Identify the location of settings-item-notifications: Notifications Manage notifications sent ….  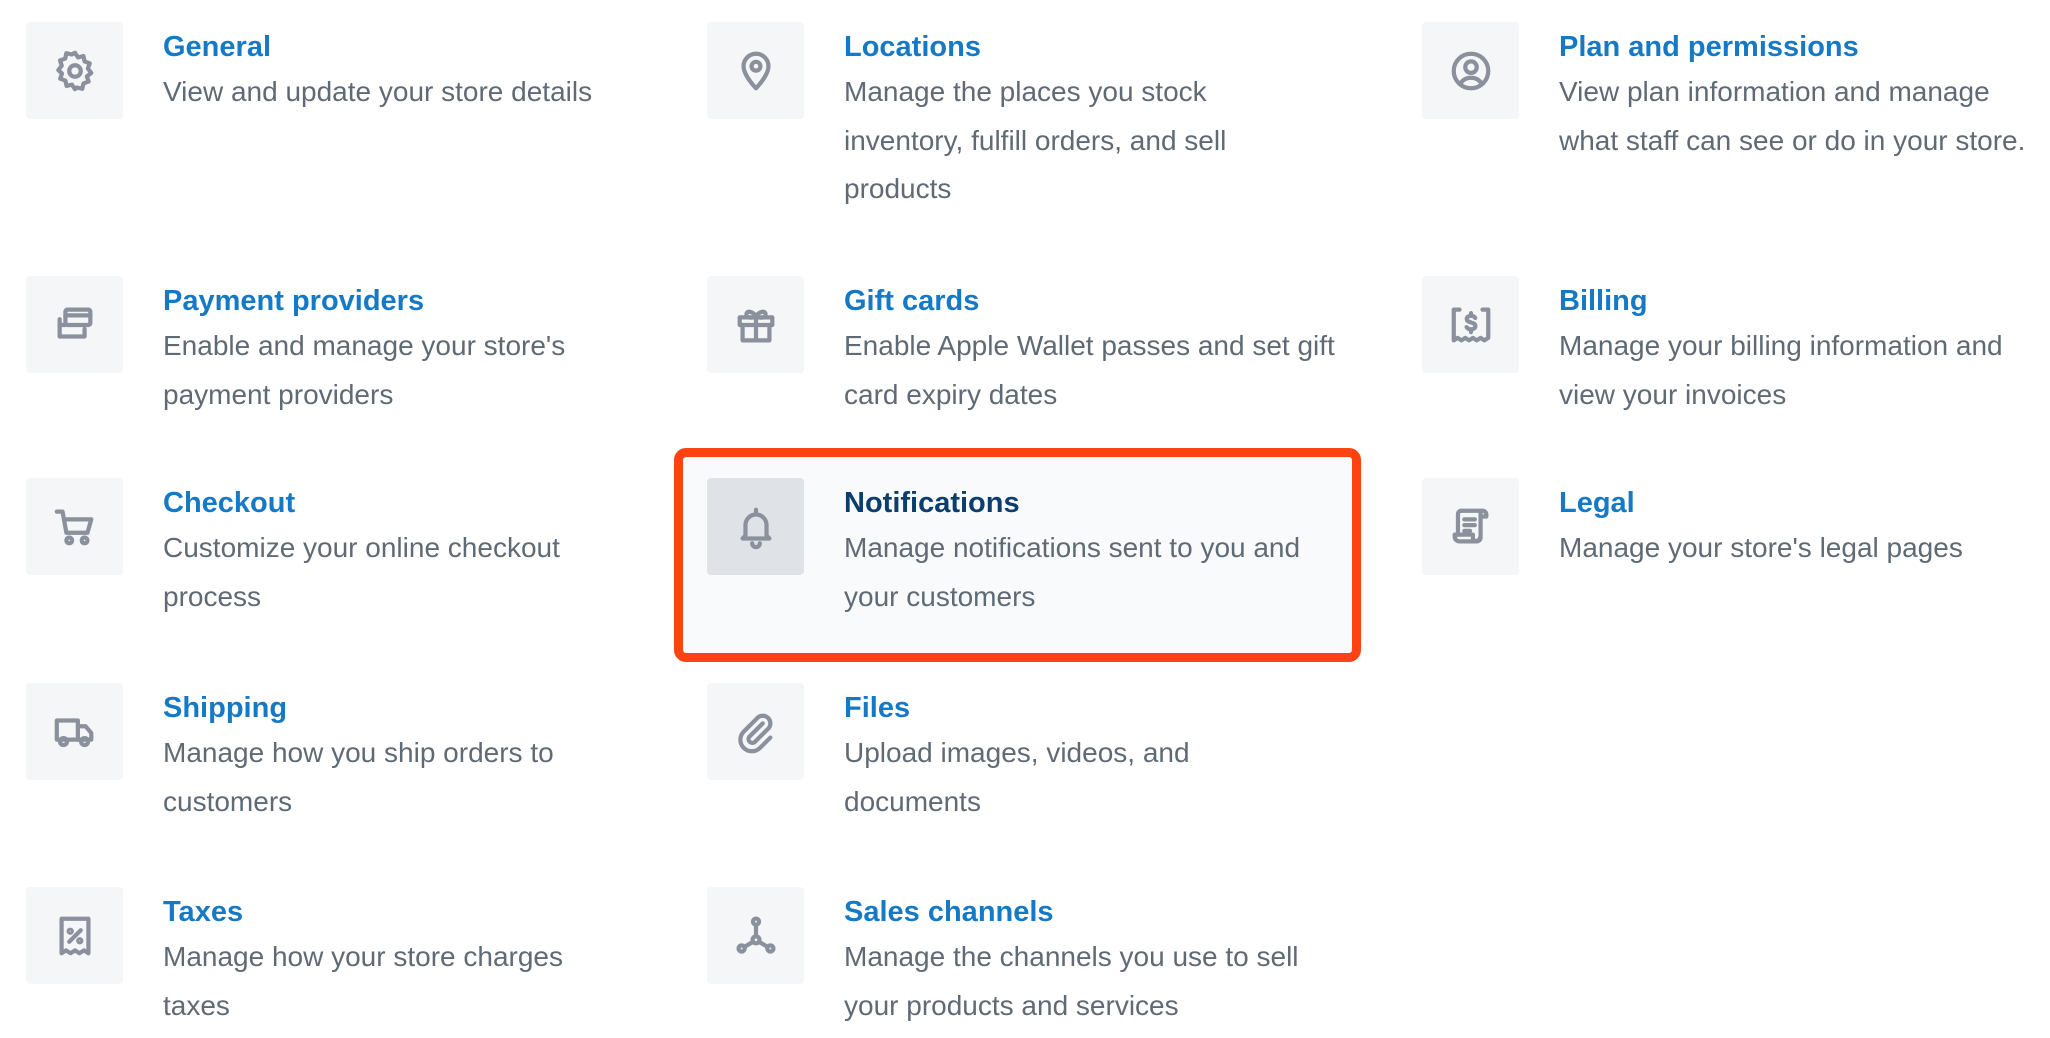
(1032, 558).